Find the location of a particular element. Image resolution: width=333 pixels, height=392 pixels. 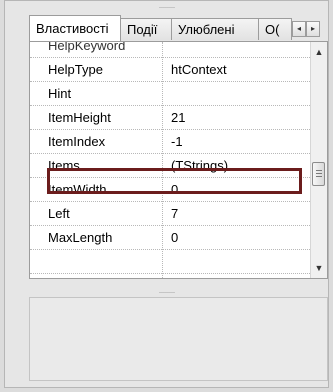

property-name: Hint is located at coordinates (60, 93).